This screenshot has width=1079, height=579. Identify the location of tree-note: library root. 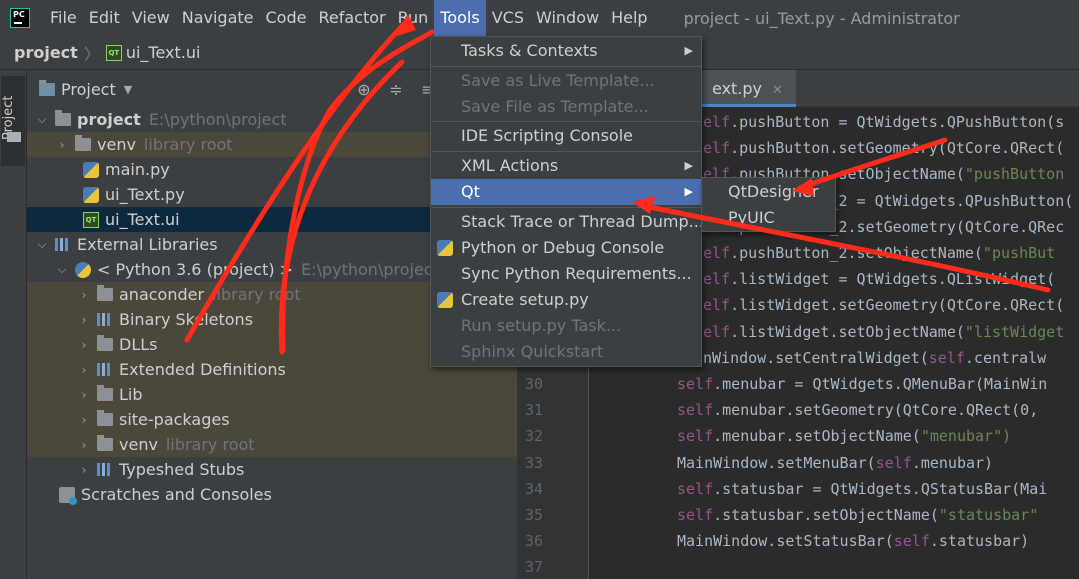
(210, 444).